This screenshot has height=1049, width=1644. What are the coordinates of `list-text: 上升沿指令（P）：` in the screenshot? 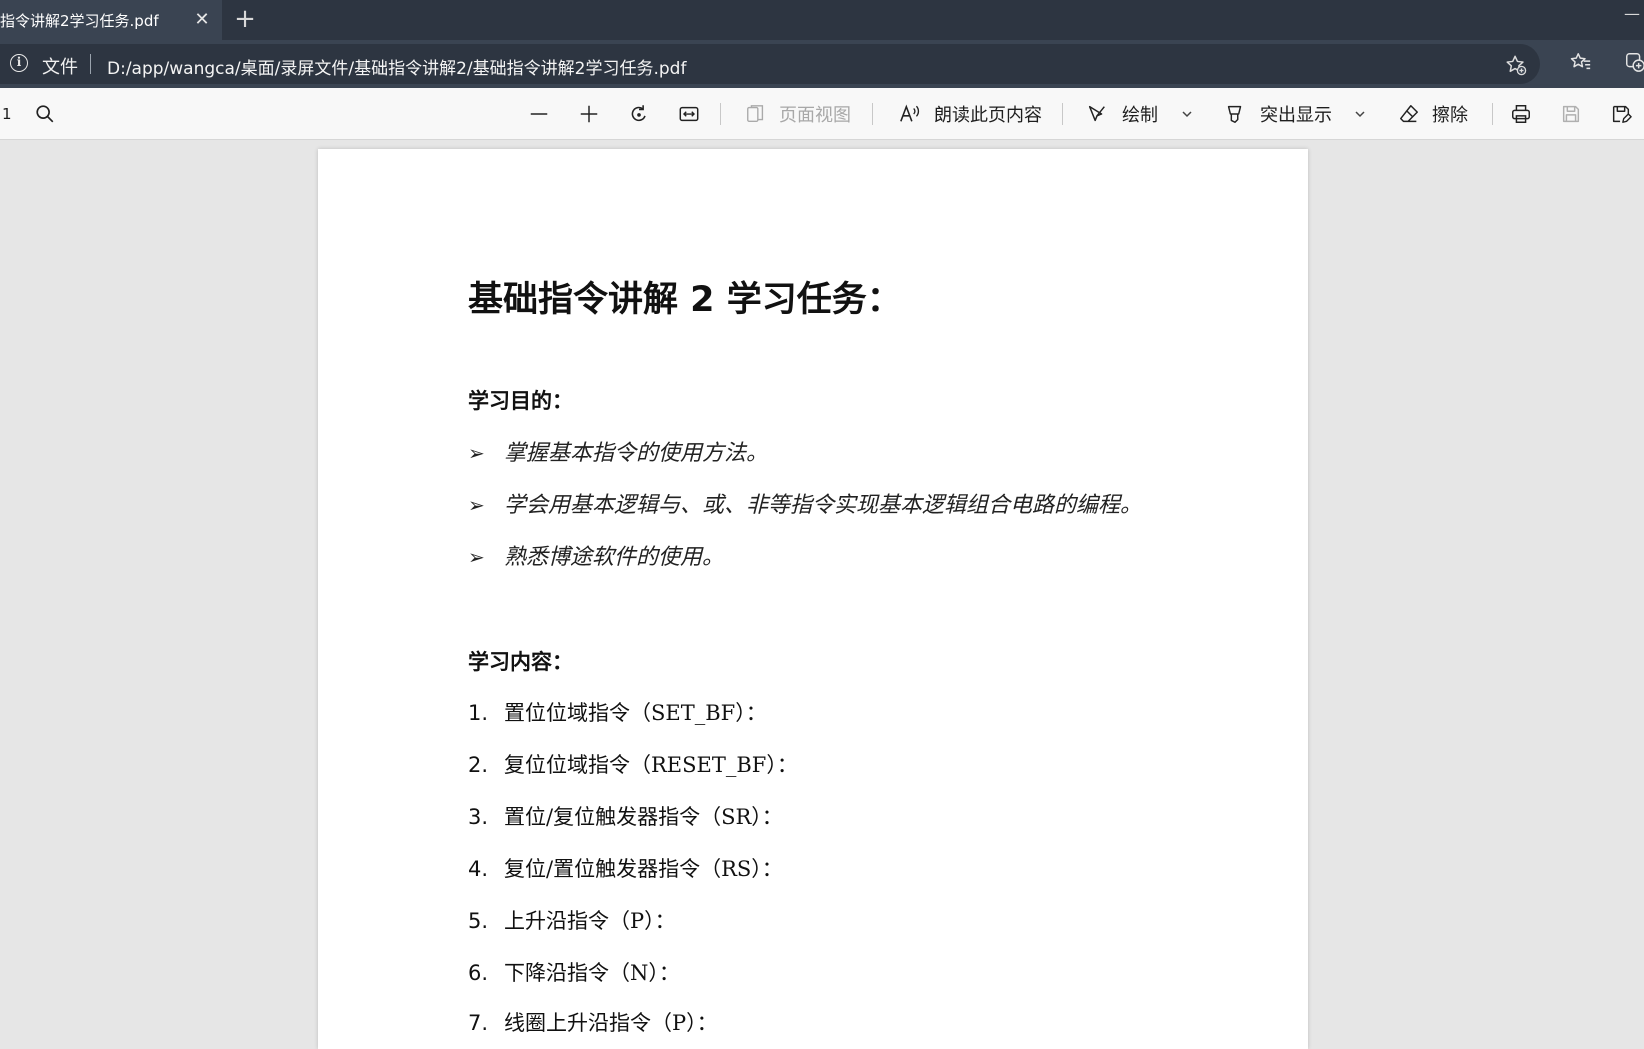 It's located at (590, 921).